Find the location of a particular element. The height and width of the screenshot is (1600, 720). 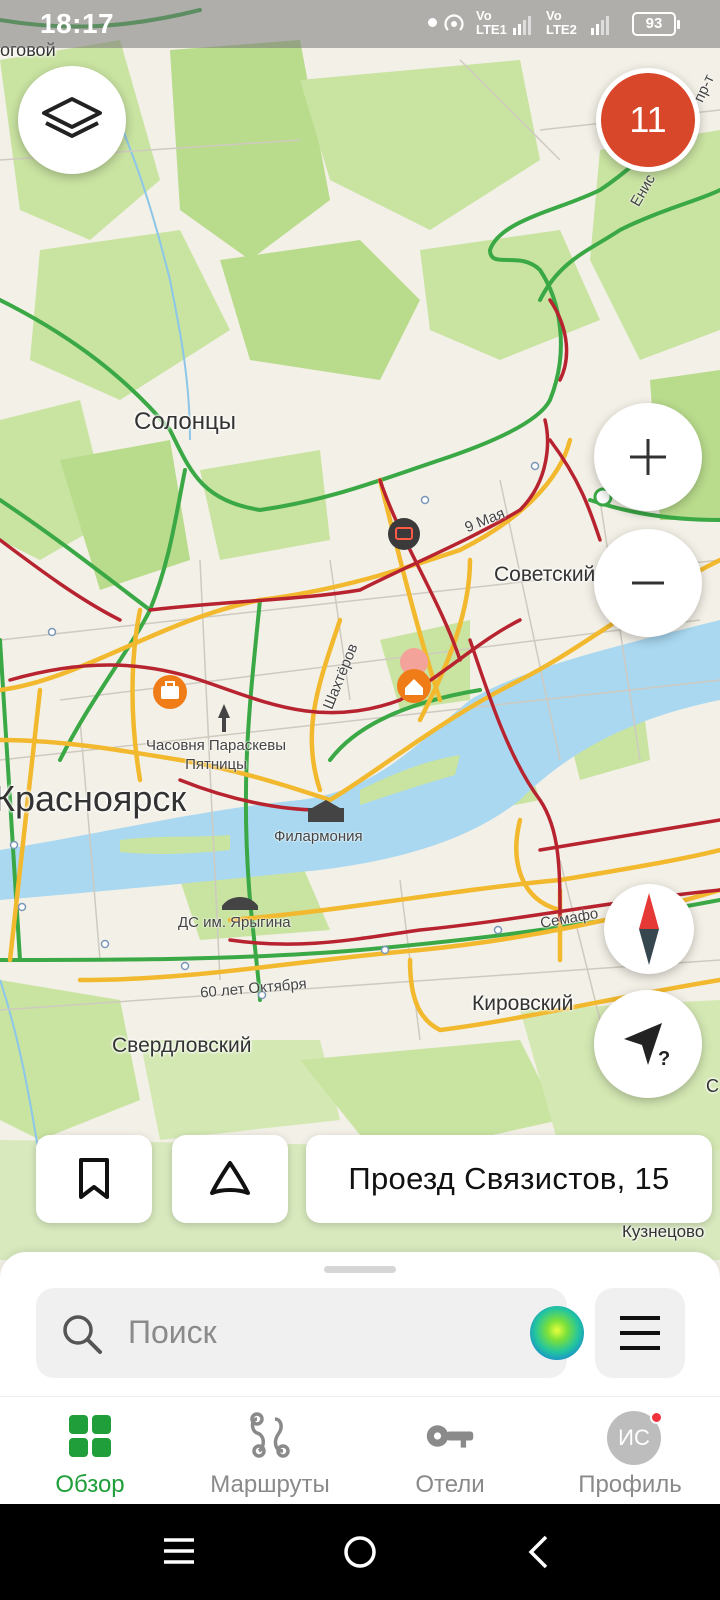

plus-icon is located at coordinates (648, 457).